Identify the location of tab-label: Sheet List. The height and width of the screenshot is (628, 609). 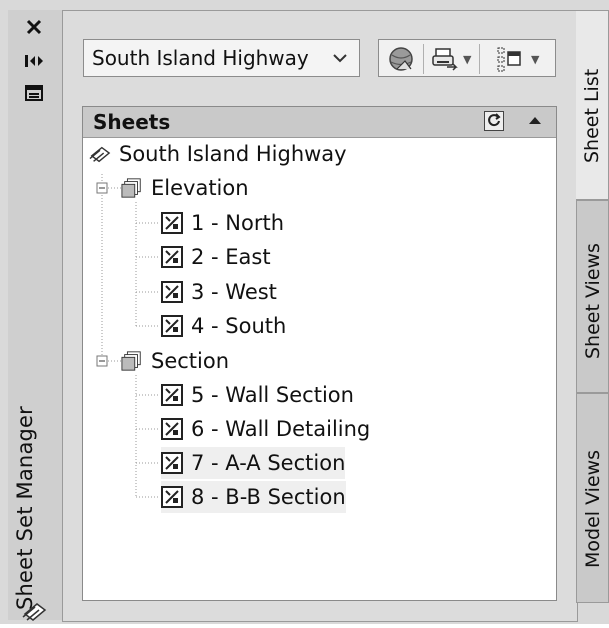
(592, 115).